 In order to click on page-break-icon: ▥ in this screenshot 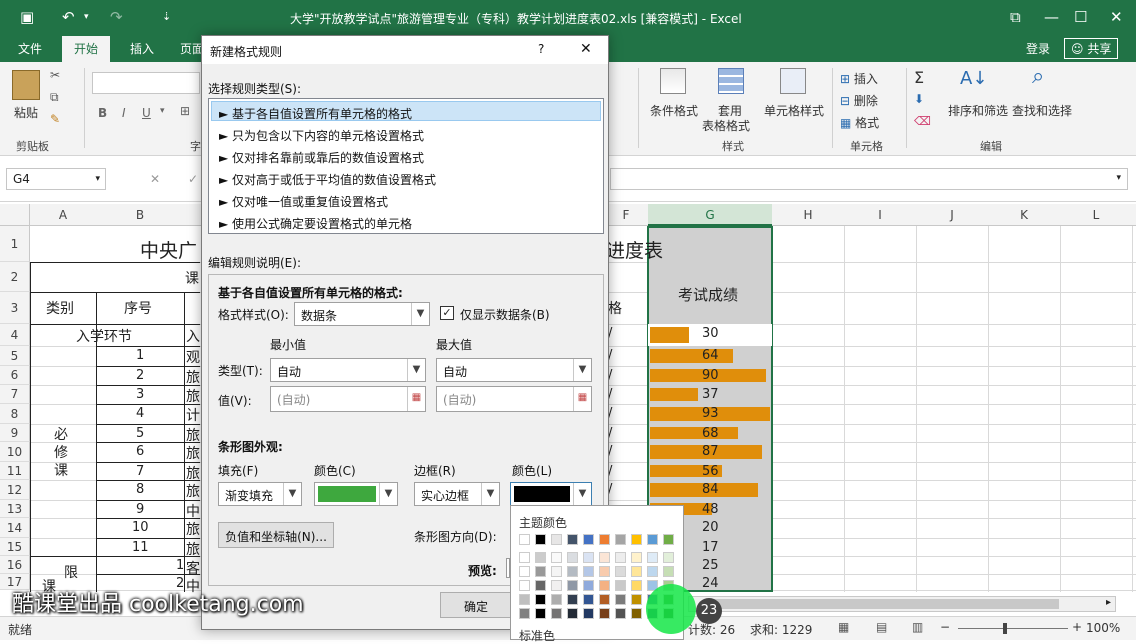, I will do `click(917, 627)`.